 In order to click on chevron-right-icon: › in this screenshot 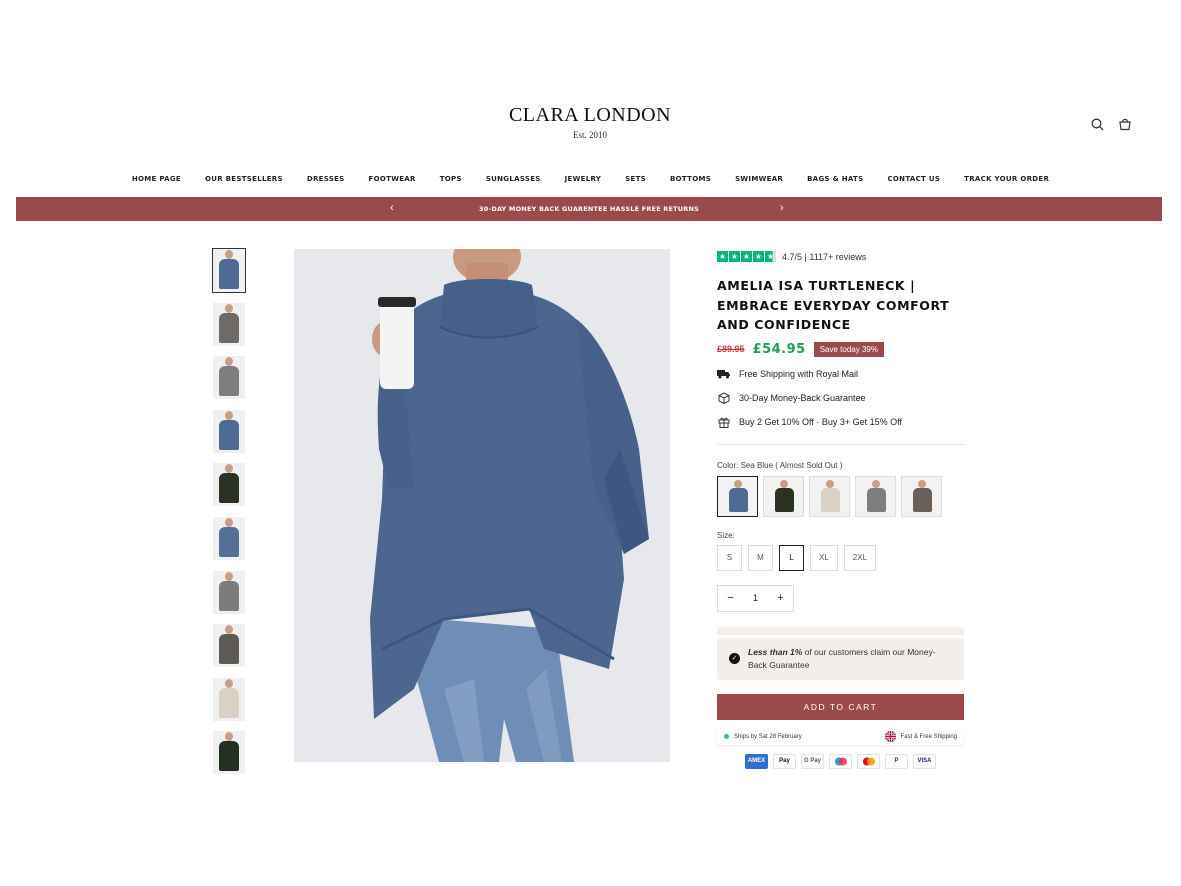, I will do `click(782, 208)`.